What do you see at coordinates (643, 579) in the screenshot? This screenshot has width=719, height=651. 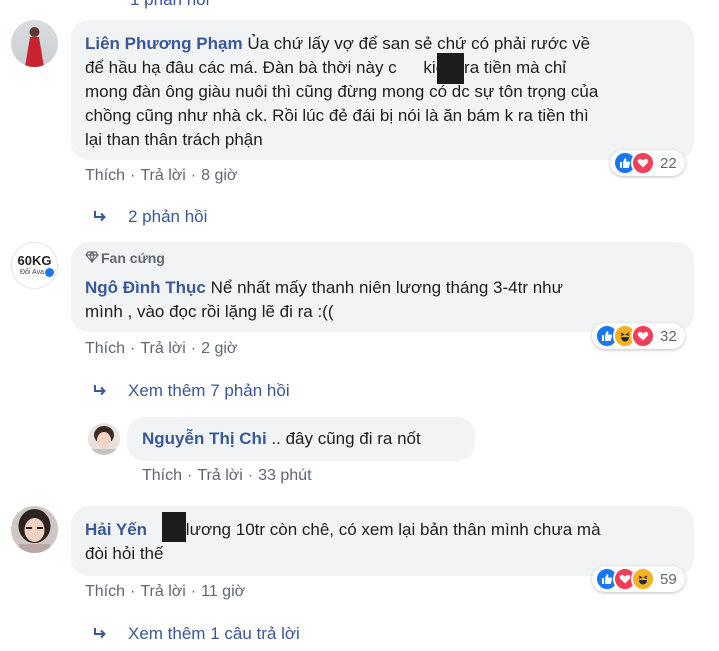 I see `haha-reaction-icon` at bounding box center [643, 579].